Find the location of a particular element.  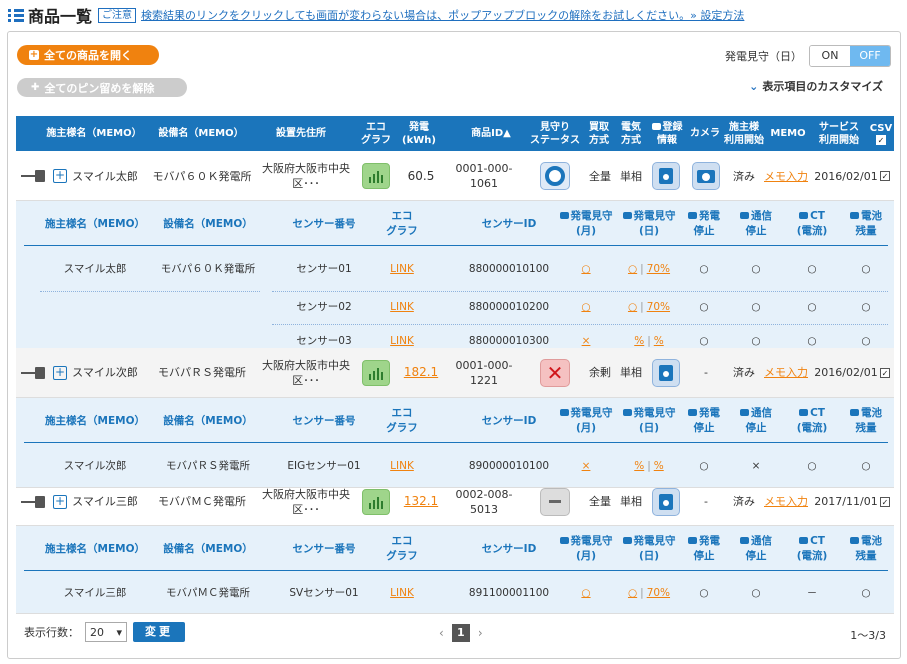

sub-col-battery-l1-text: 電池 is located at coordinates (871, 413).